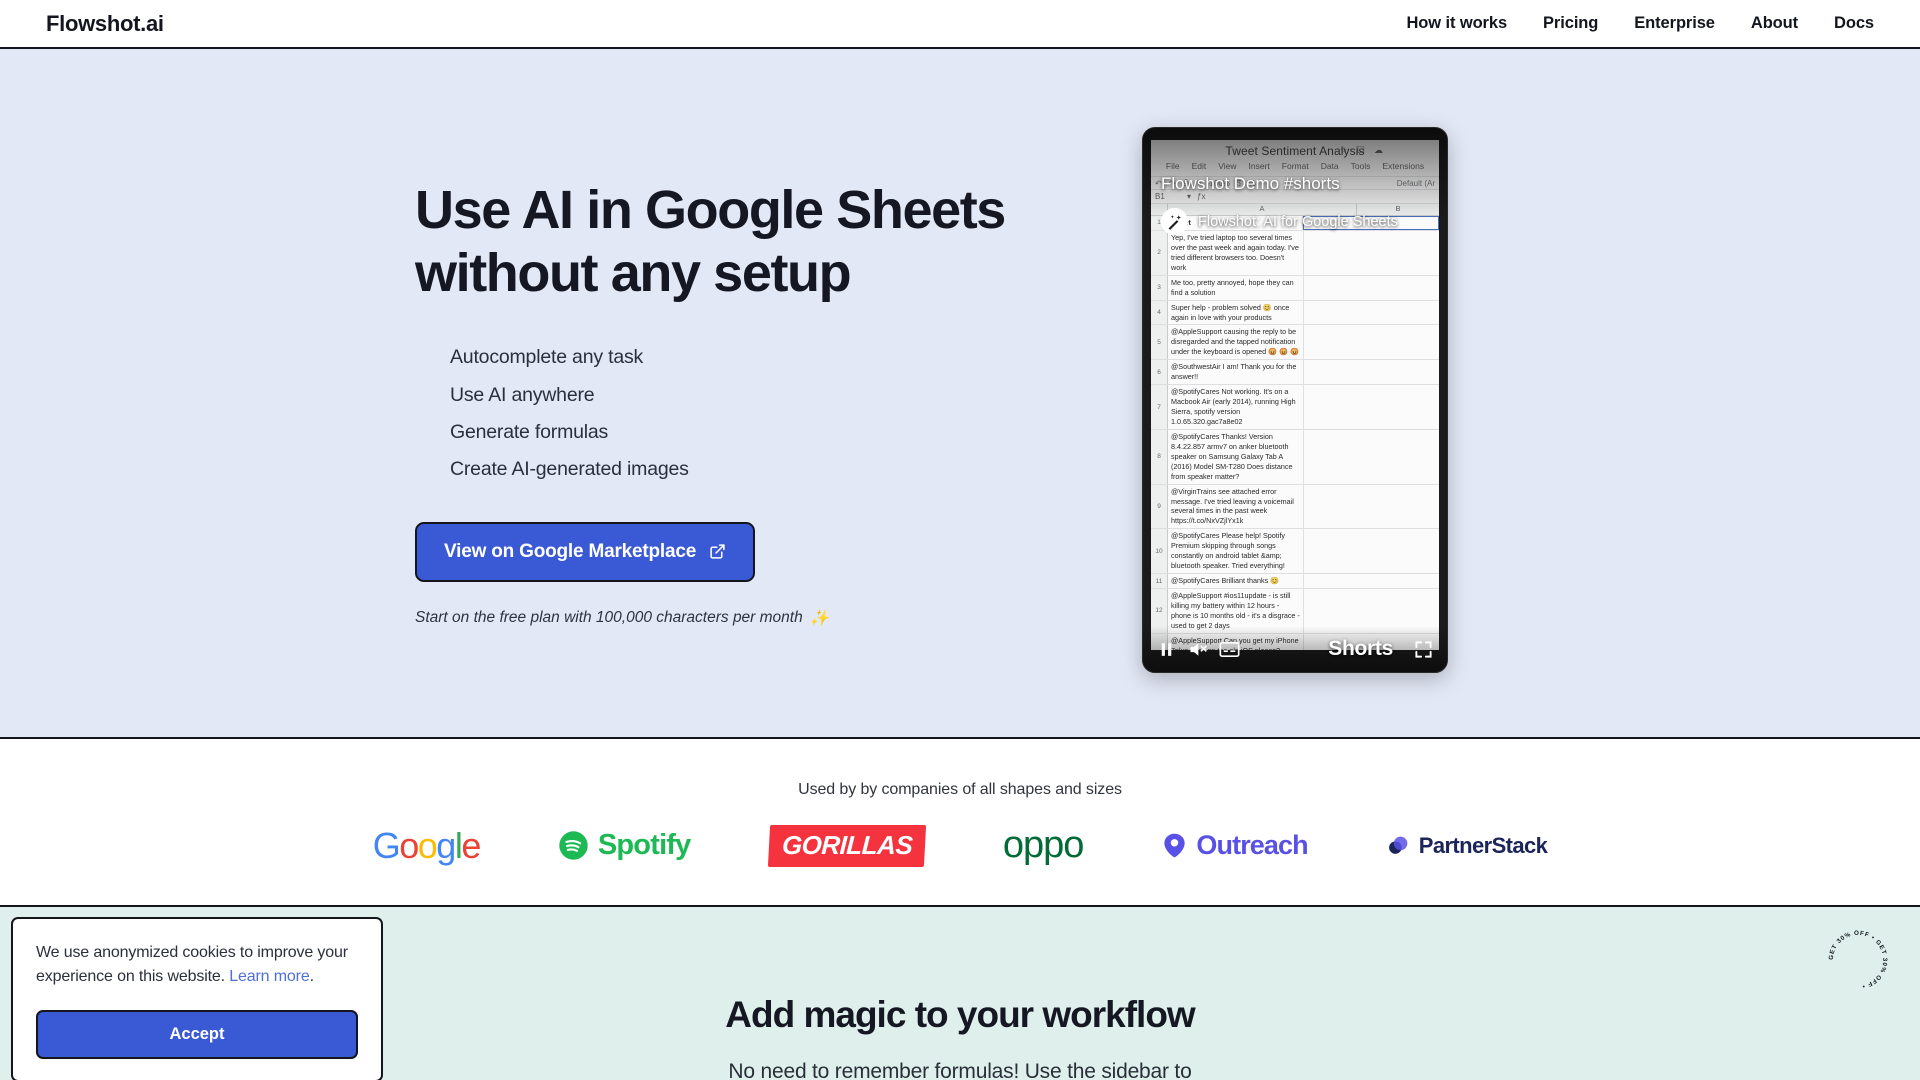  Describe the element at coordinates (1259, 166) in the screenshot. I see `menu-insert: Insert` at that location.